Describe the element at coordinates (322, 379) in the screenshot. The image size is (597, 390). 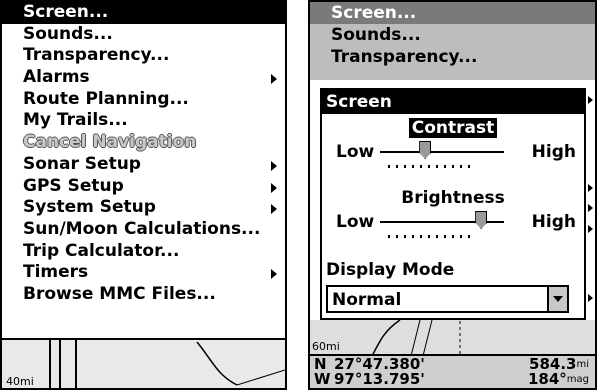
I see `lon-direction: W` at that location.